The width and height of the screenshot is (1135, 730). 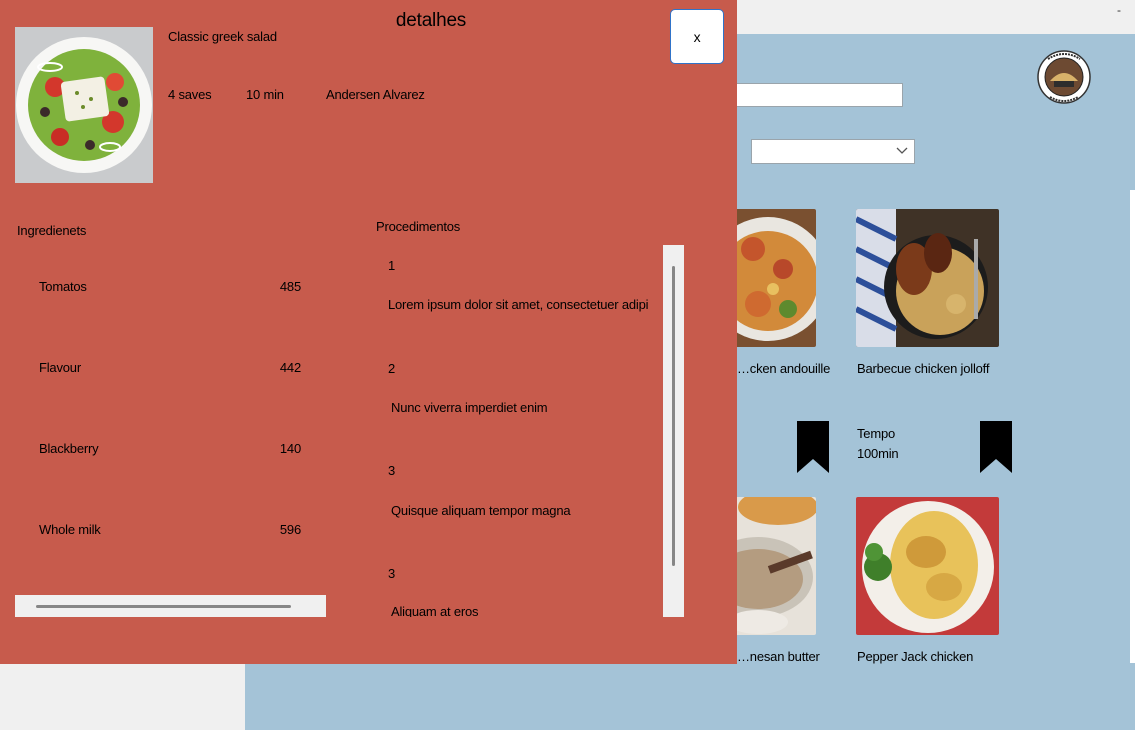 I want to click on tempo-label: Tempo, so click(x=876, y=433).